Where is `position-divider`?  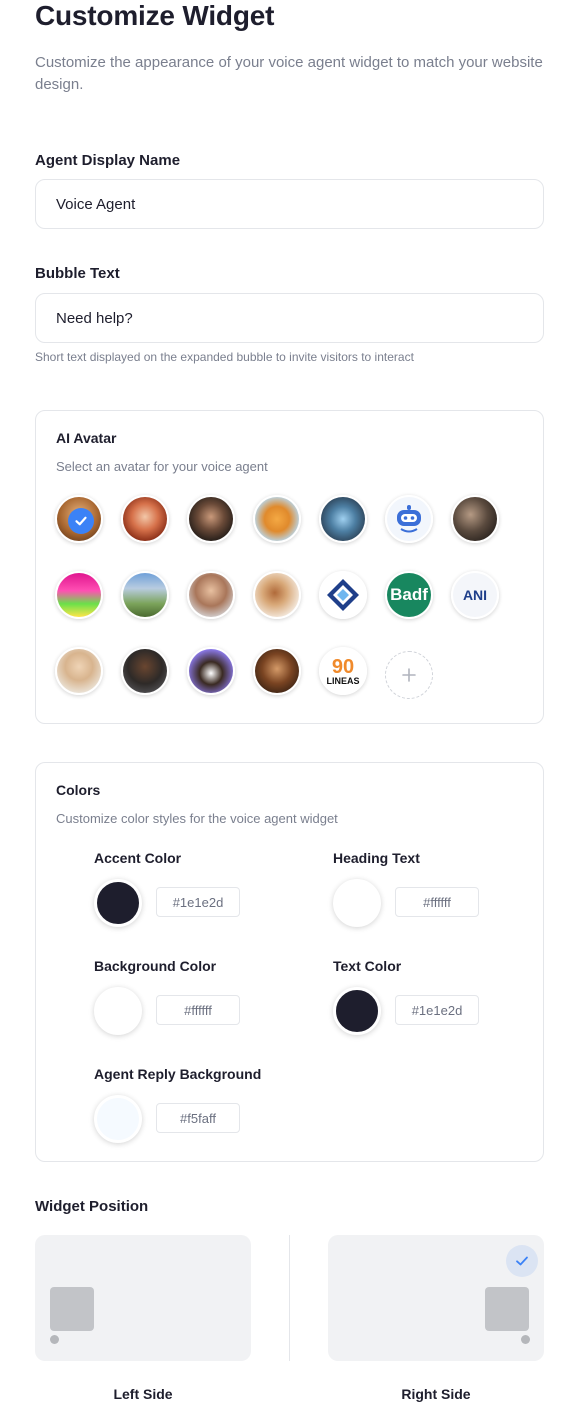
position-divider is located at coordinates (289, 1298).